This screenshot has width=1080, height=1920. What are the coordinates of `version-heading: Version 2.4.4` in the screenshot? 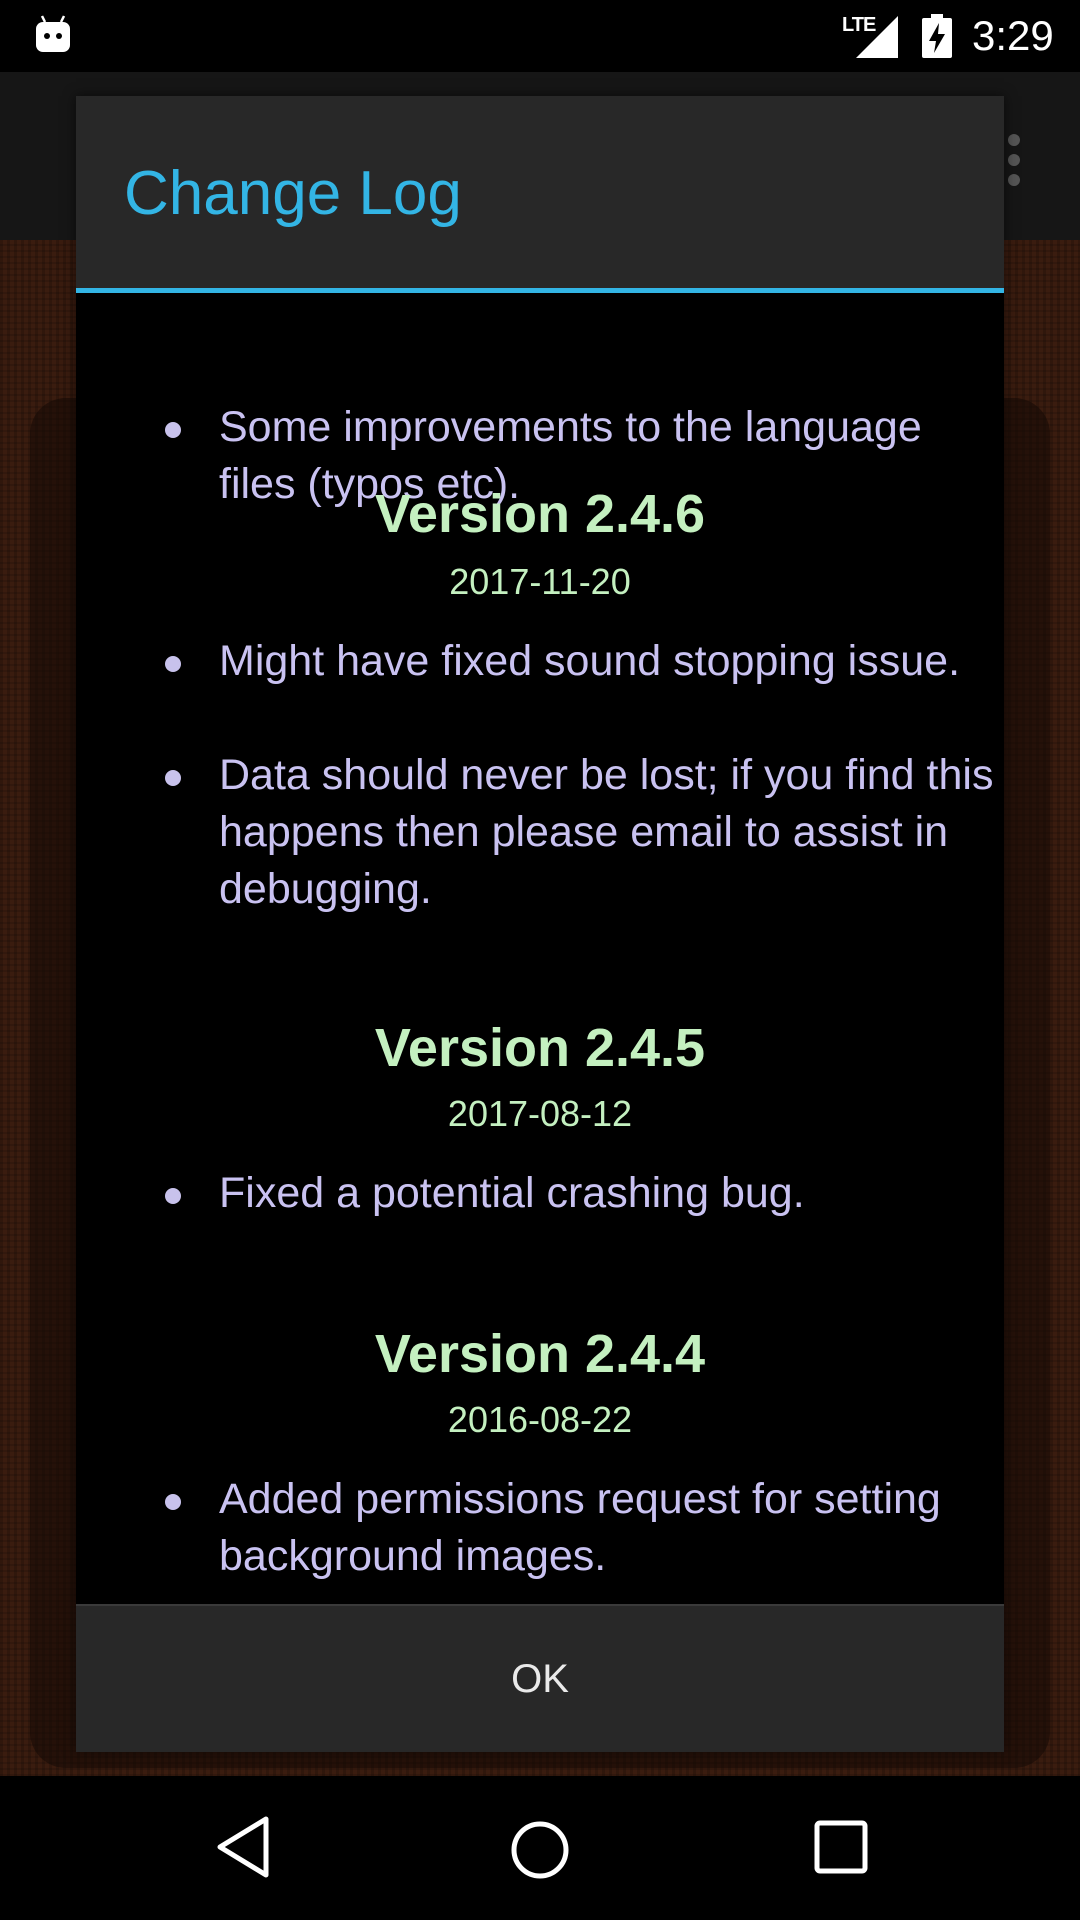 It's located at (540, 1354).